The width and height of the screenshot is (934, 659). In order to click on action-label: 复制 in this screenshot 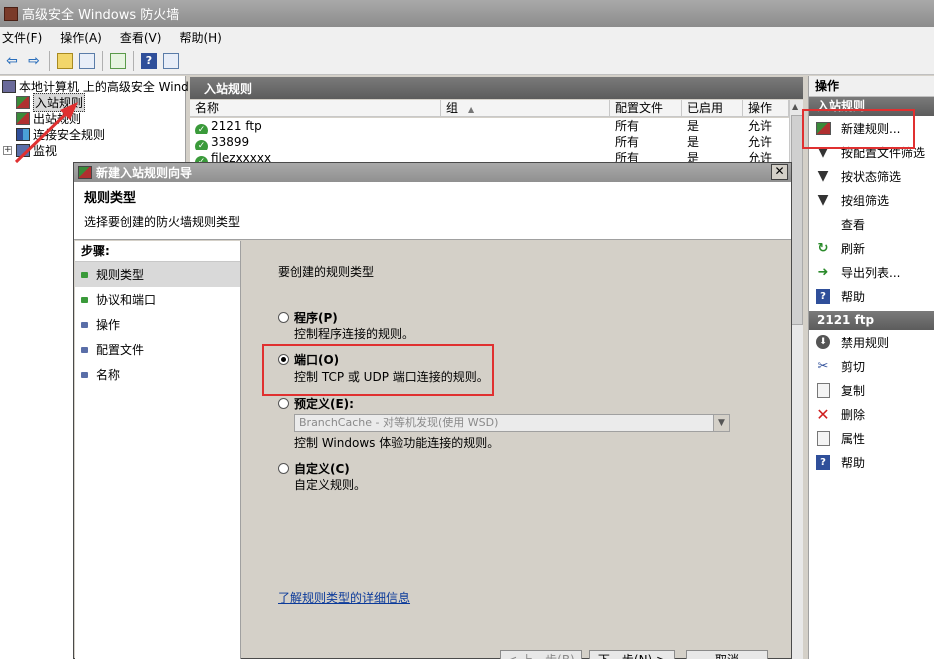, I will do `click(853, 390)`.